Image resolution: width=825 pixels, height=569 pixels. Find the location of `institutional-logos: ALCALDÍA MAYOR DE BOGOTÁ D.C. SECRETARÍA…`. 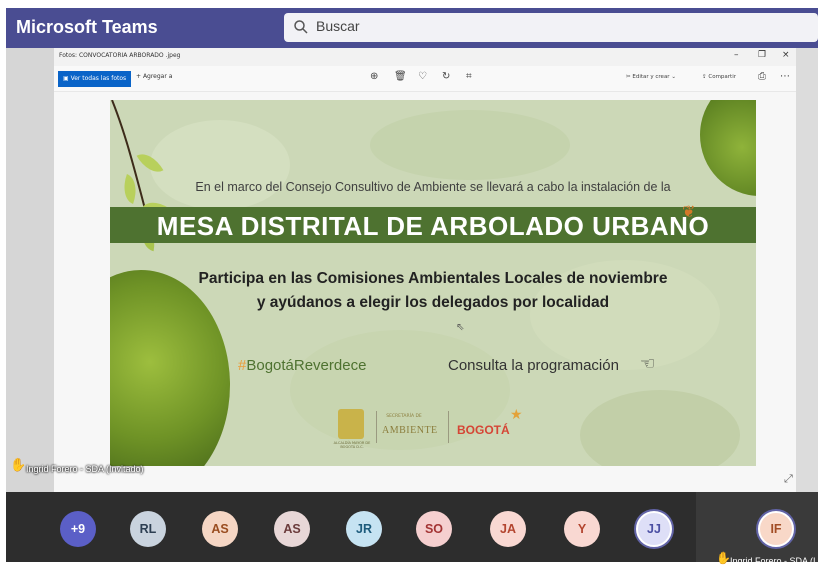

institutional-logos: ALCALDÍA MAYOR DE BOGOTÁ D.C. SECRETARÍA… is located at coordinates (436, 427).